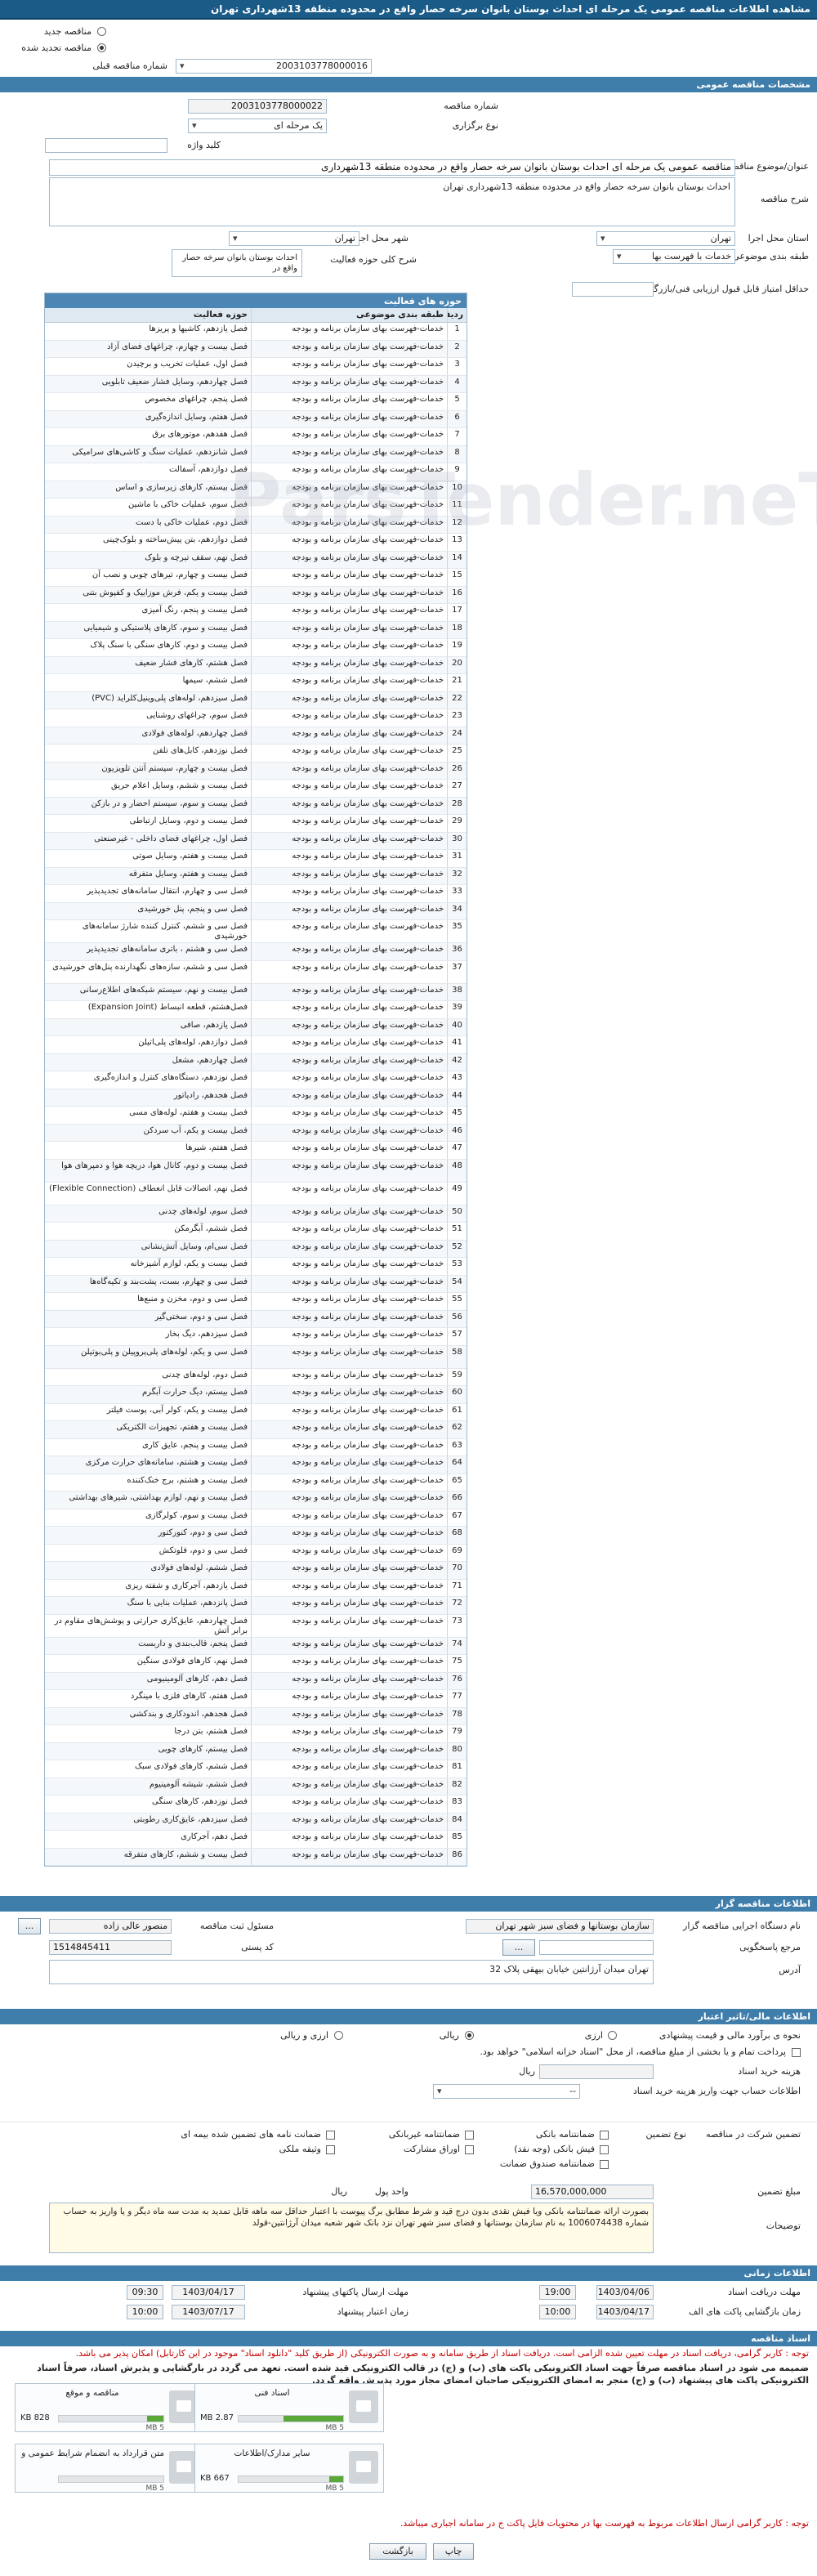 The width and height of the screenshot is (817, 2576). I want to click on renewed-tender-radio, so click(101, 47).